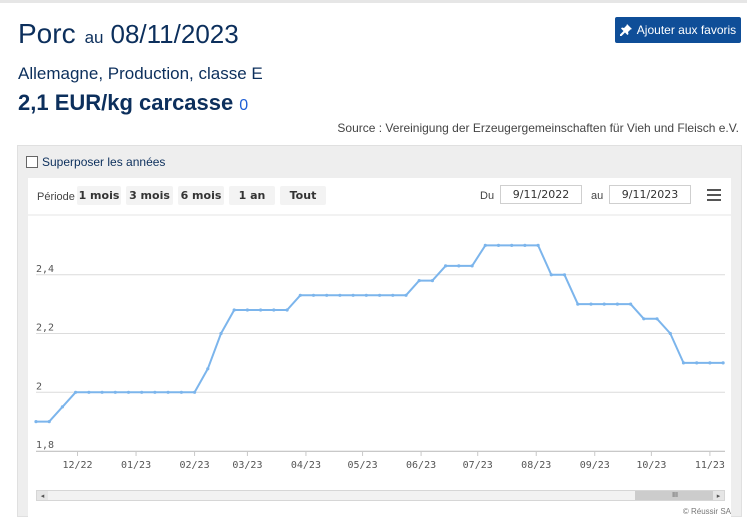 This screenshot has height=517, width=747. I want to click on y-tick-label: 2, so click(39, 386).